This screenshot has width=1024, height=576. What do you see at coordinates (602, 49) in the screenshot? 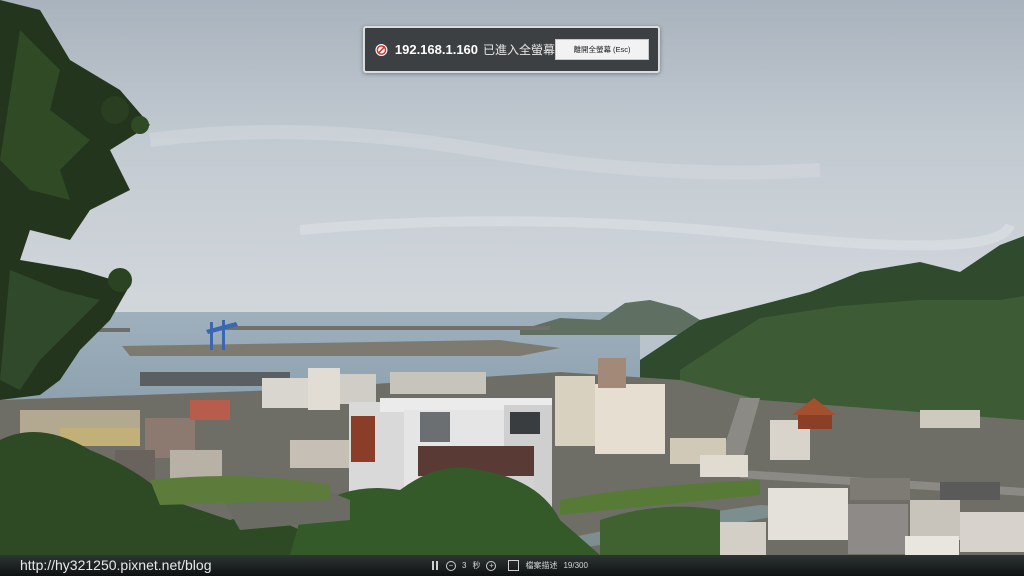
I see `exit-fullscreen-button: 離開全螢幕 (Esc)` at bounding box center [602, 49].